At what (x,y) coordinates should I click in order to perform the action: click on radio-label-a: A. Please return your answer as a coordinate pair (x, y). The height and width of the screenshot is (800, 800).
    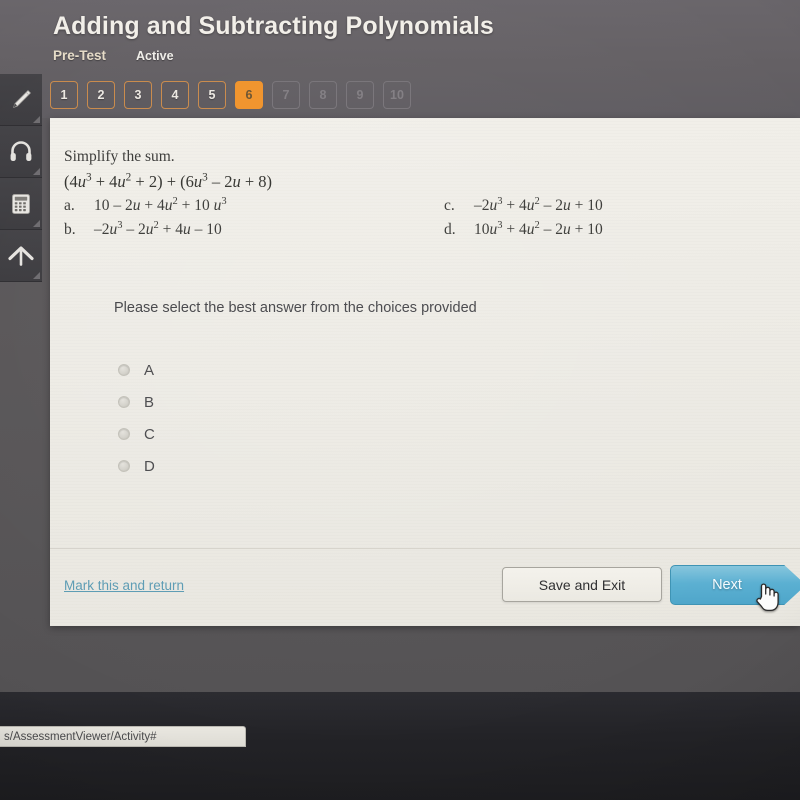
    Looking at the image, I should click on (149, 370).